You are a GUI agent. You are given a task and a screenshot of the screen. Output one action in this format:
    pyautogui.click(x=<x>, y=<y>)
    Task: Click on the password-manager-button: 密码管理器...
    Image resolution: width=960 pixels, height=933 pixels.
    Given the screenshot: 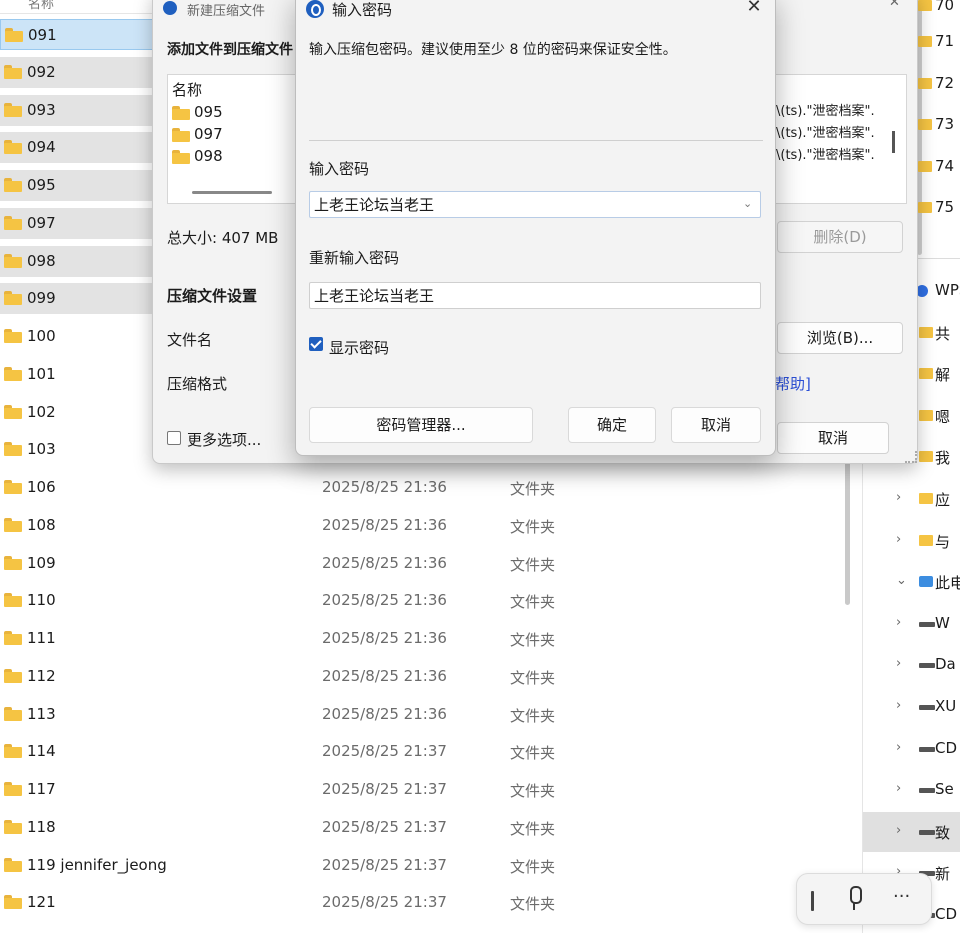 What is the action you would take?
    pyautogui.click(x=421, y=425)
    